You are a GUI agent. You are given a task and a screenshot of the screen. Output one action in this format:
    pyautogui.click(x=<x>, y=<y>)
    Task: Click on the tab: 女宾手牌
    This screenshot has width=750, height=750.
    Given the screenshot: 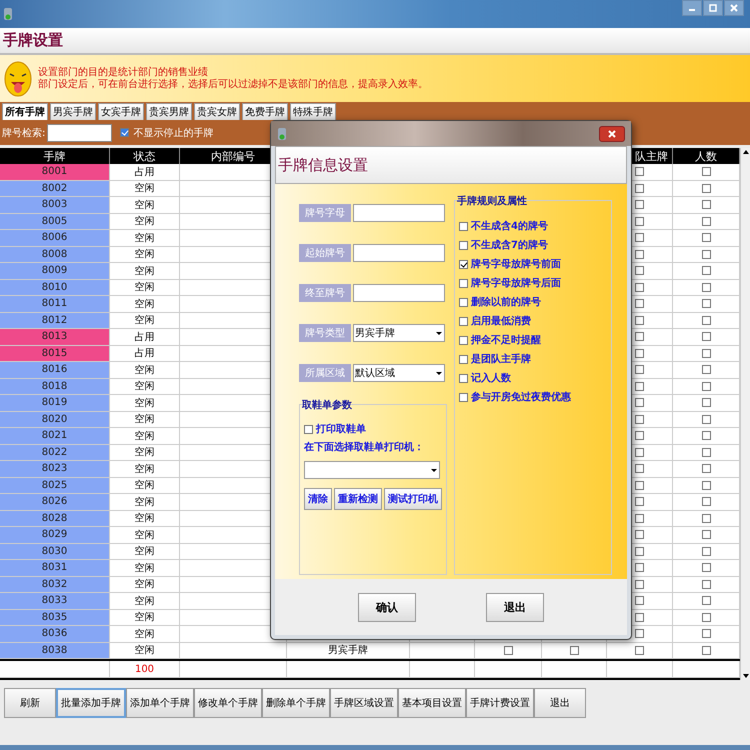 What is the action you would take?
    pyautogui.click(x=121, y=111)
    